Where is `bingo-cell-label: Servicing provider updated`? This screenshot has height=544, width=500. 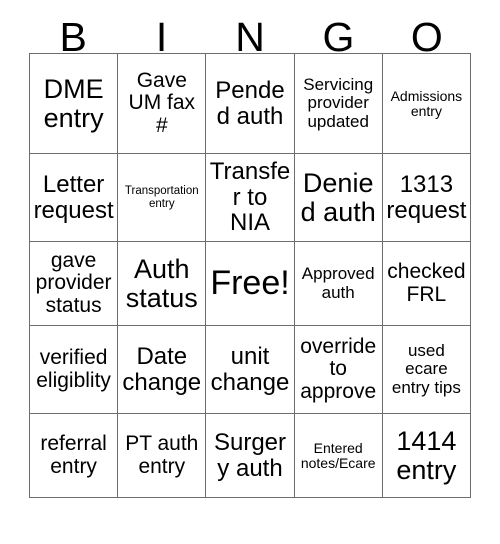
bingo-cell-label: Servicing provider updated is located at coordinates (338, 103).